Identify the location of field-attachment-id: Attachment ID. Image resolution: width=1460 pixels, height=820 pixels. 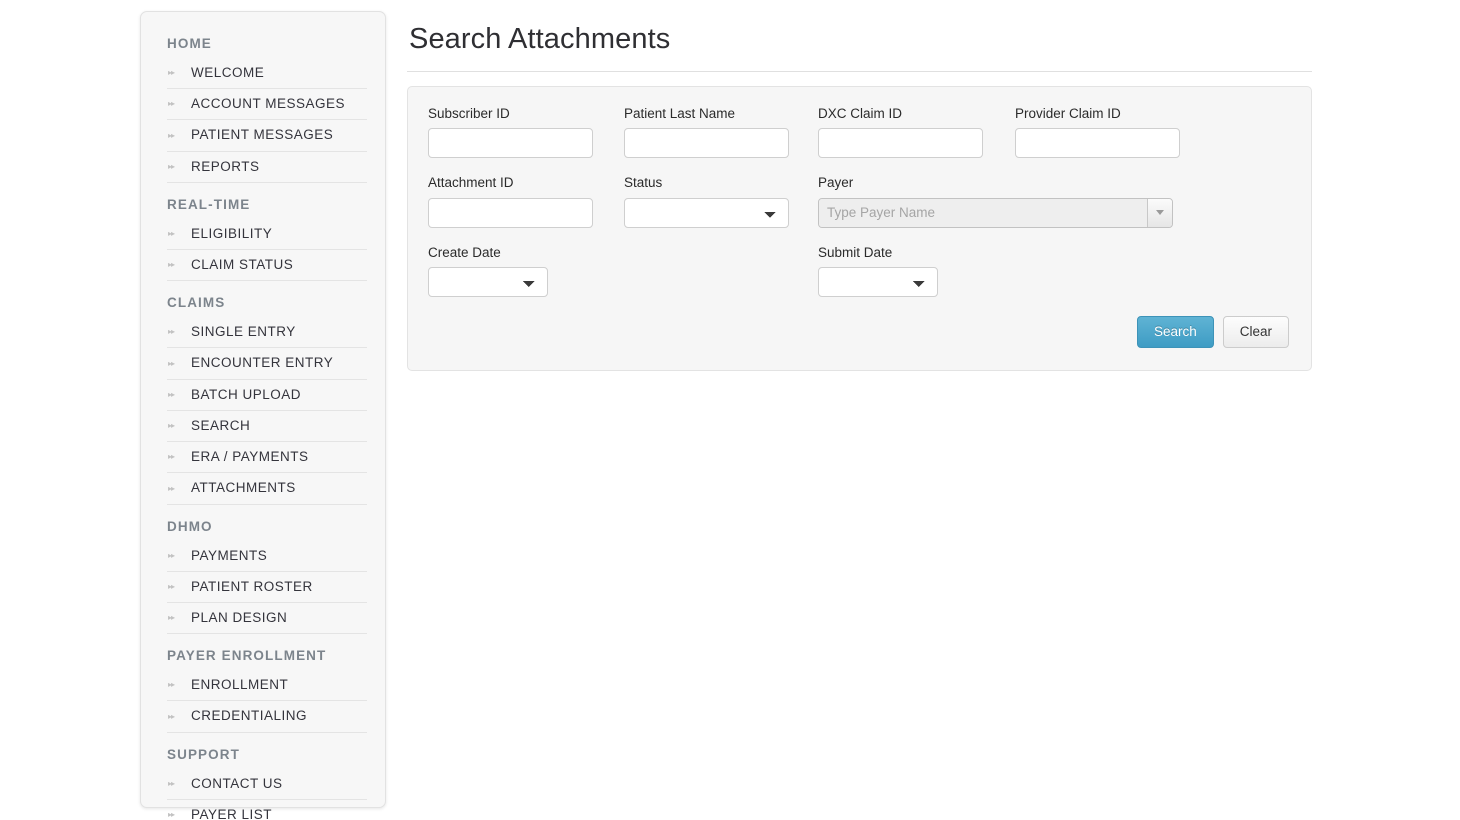
(526, 201).